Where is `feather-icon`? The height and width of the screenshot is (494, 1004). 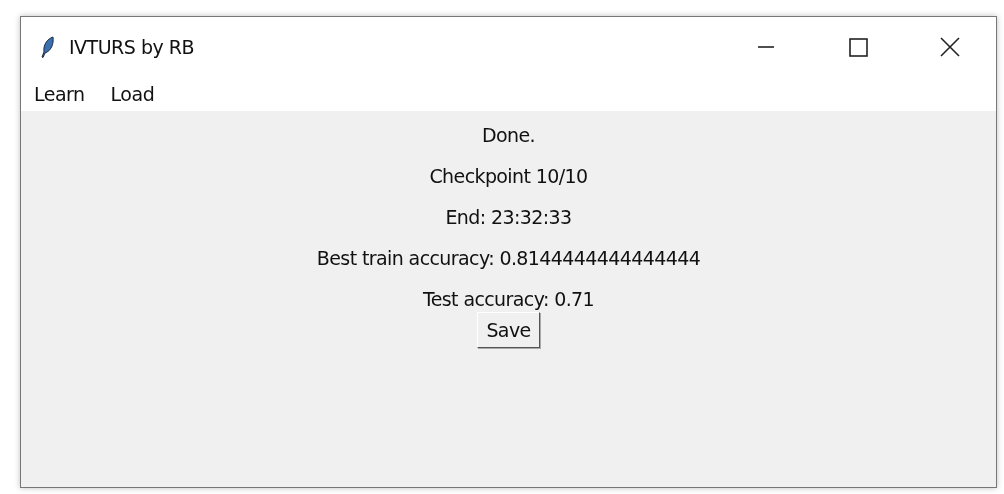
feather-icon is located at coordinates (48, 47).